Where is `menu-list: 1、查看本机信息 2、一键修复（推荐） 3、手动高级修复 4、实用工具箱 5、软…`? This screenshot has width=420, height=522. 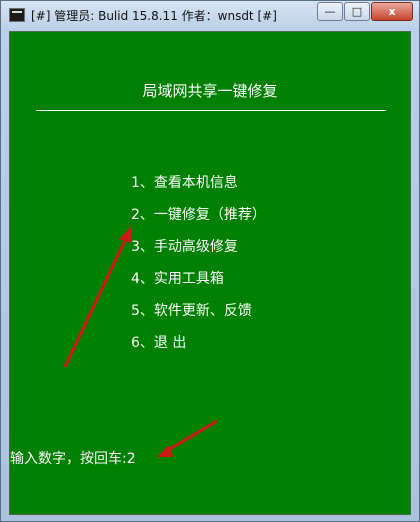 menu-list: 1、查看本机信息 2、一键修复（推荐） 3、手动高级修复 4、实用工具箱 5、软… is located at coordinates (198, 268).